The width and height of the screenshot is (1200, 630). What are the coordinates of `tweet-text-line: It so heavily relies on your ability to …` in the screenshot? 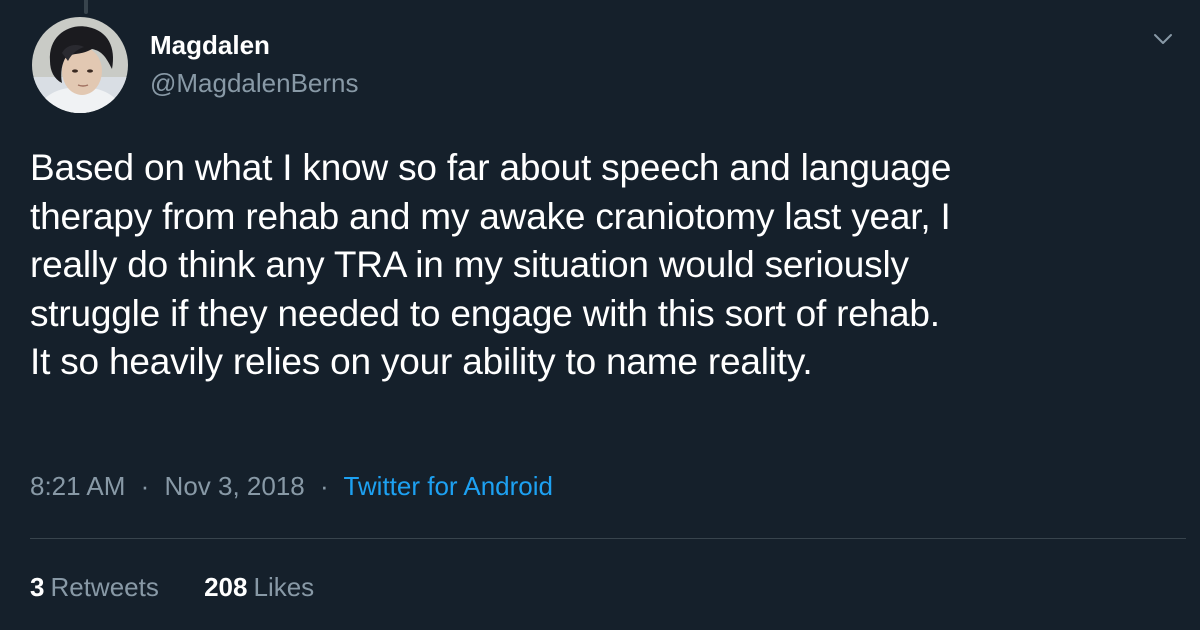 It's located at (421, 361).